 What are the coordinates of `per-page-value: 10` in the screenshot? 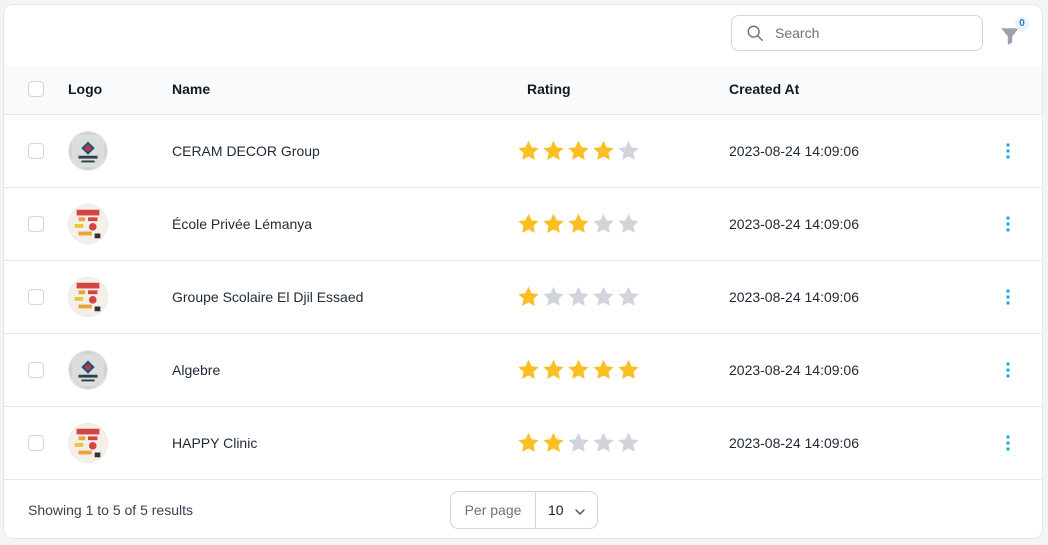 It's located at (556, 510).